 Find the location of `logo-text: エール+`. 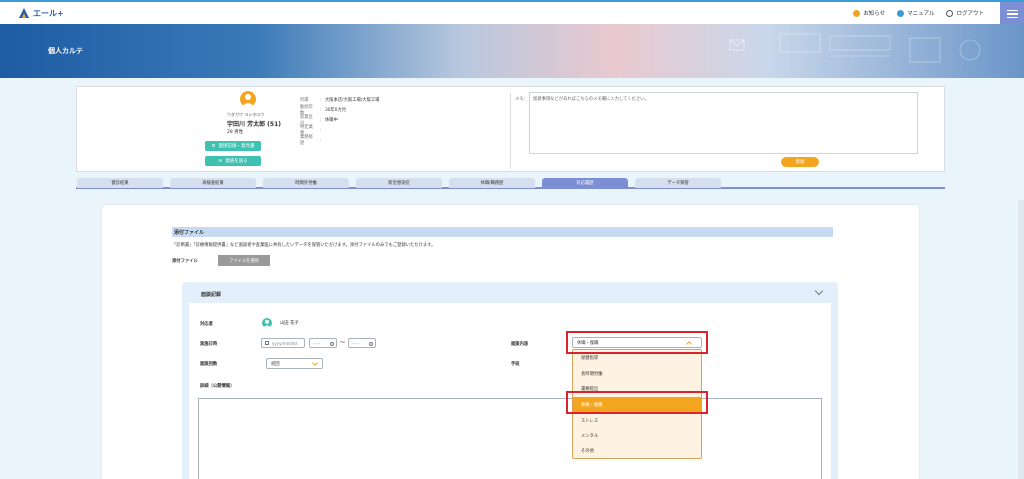

logo-text: エール+ is located at coordinates (48, 13).